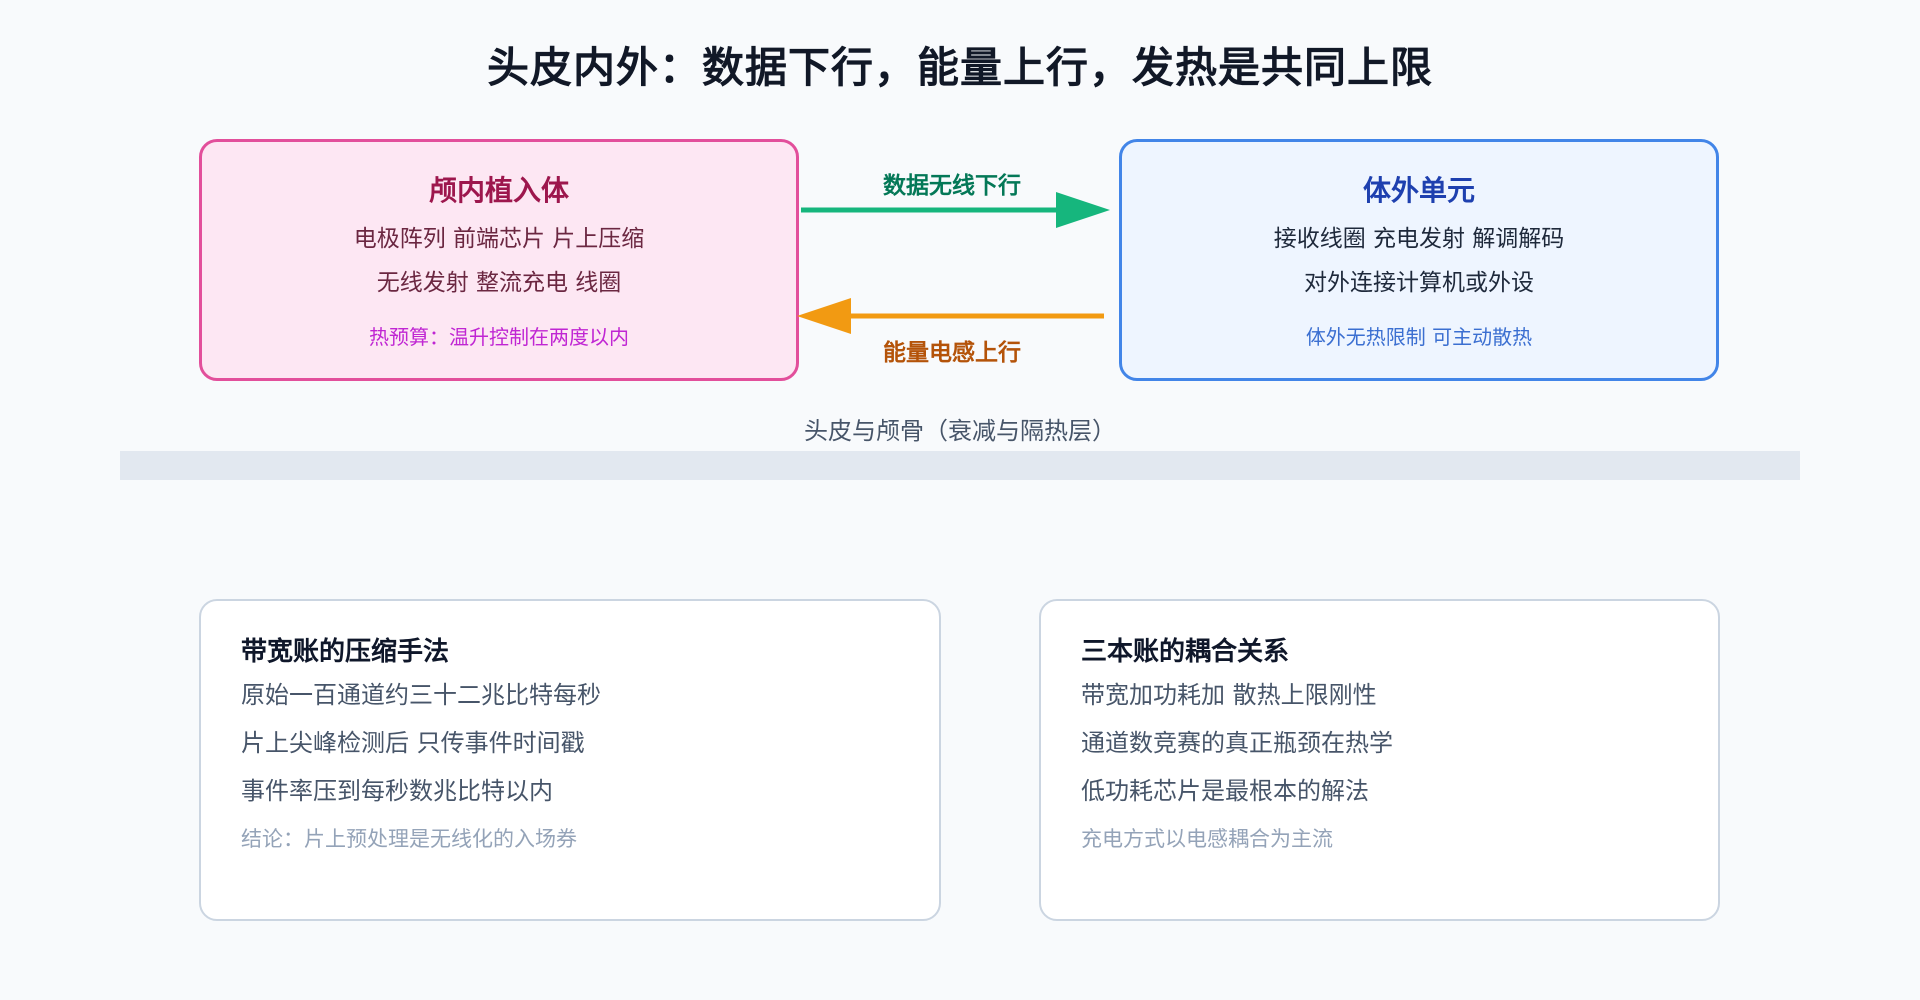 Image resolution: width=1920 pixels, height=1000 pixels. What do you see at coordinates (952, 353) in the screenshot?
I see `energy-up-label: 能量电感上行` at bounding box center [952, 353].